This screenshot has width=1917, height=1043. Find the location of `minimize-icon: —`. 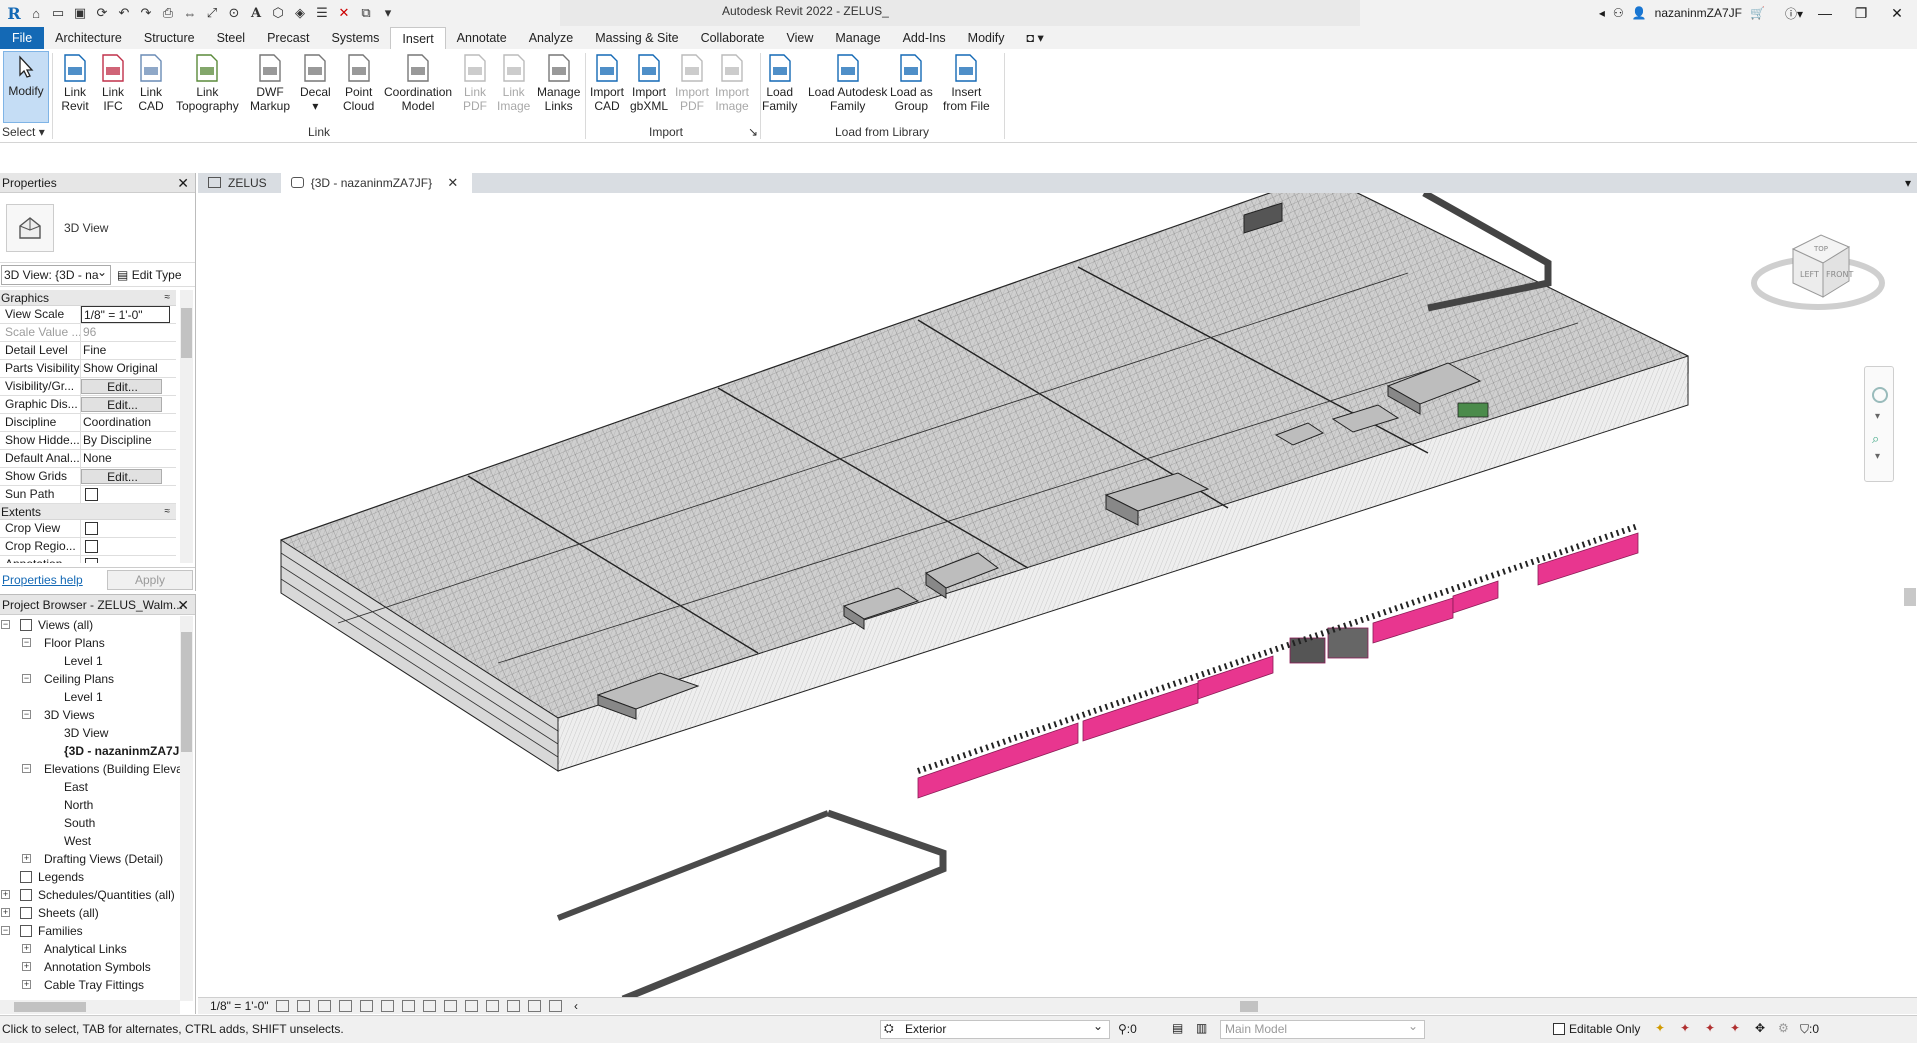

minimize-icon: — is located at coordinates (1825, 13).